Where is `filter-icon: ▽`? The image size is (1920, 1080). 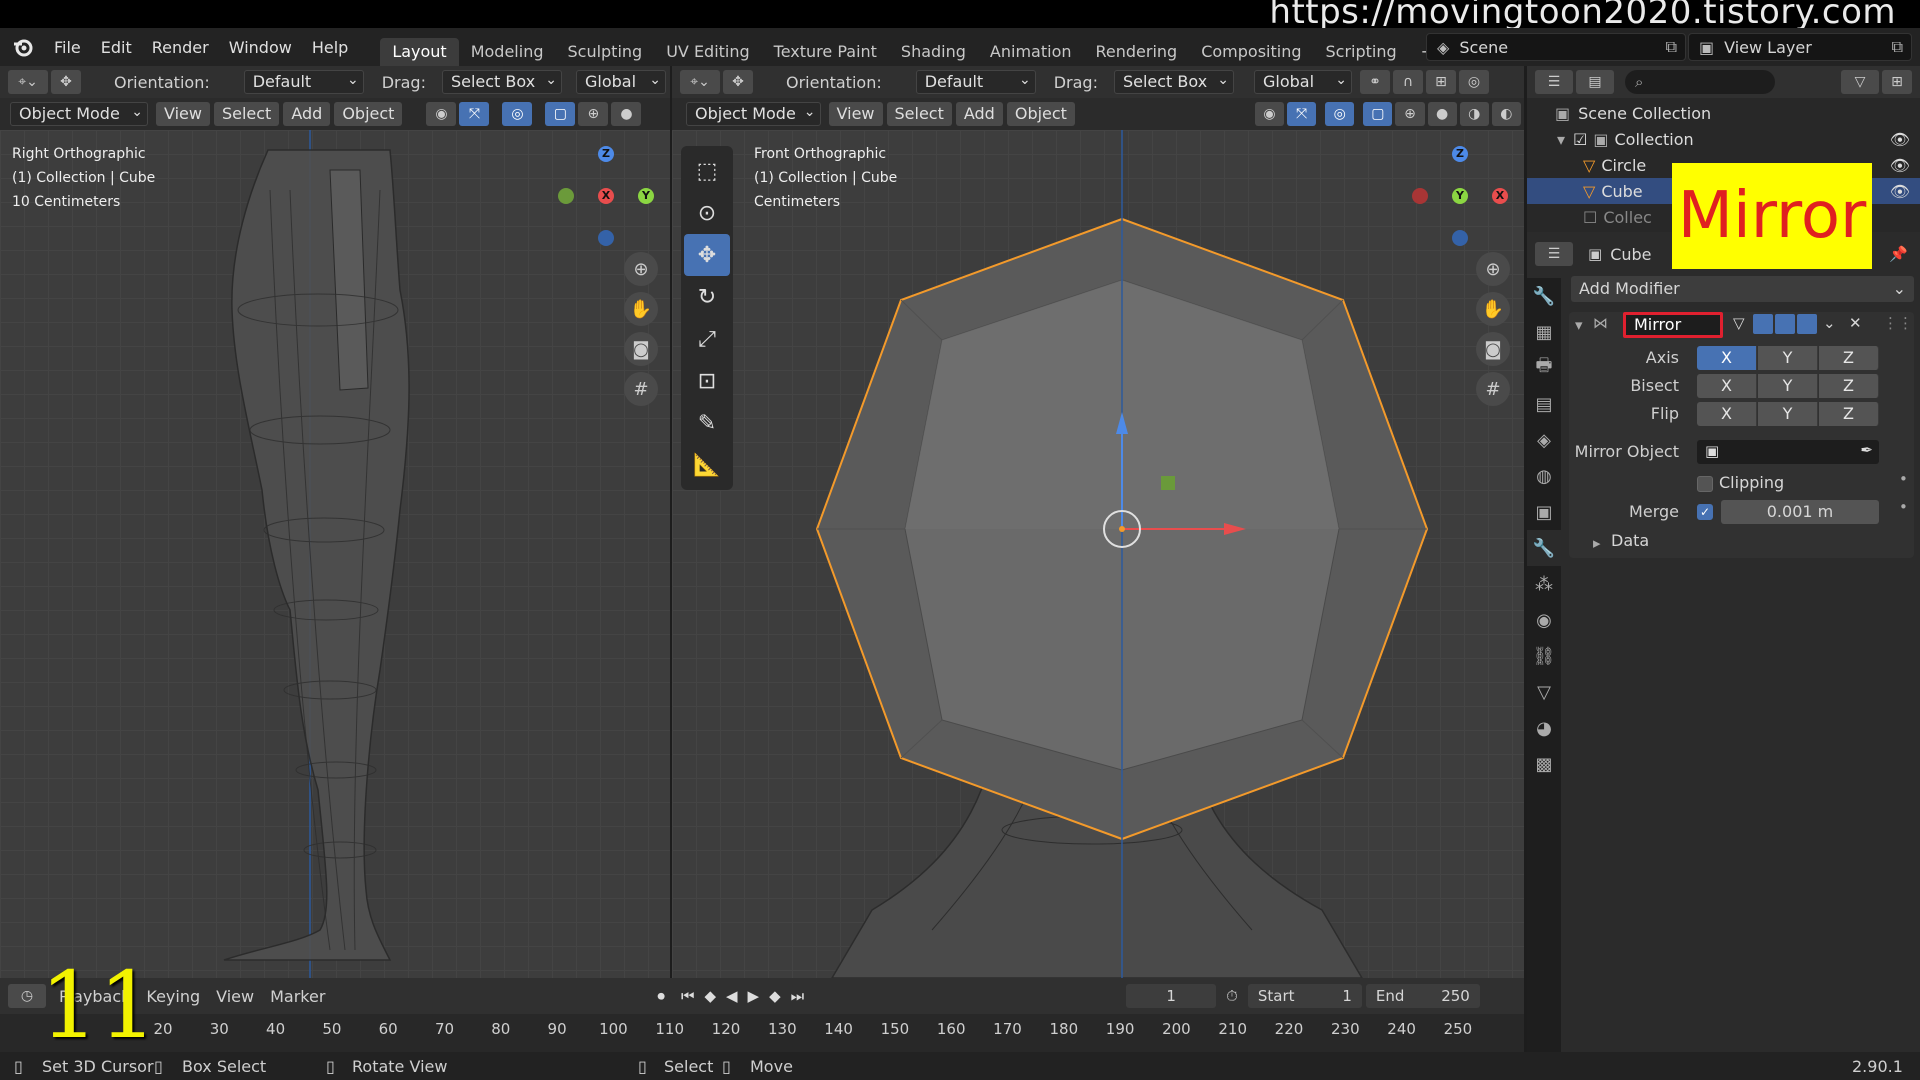
filter-icon: ▽ is located at coordinates (1860, 82).